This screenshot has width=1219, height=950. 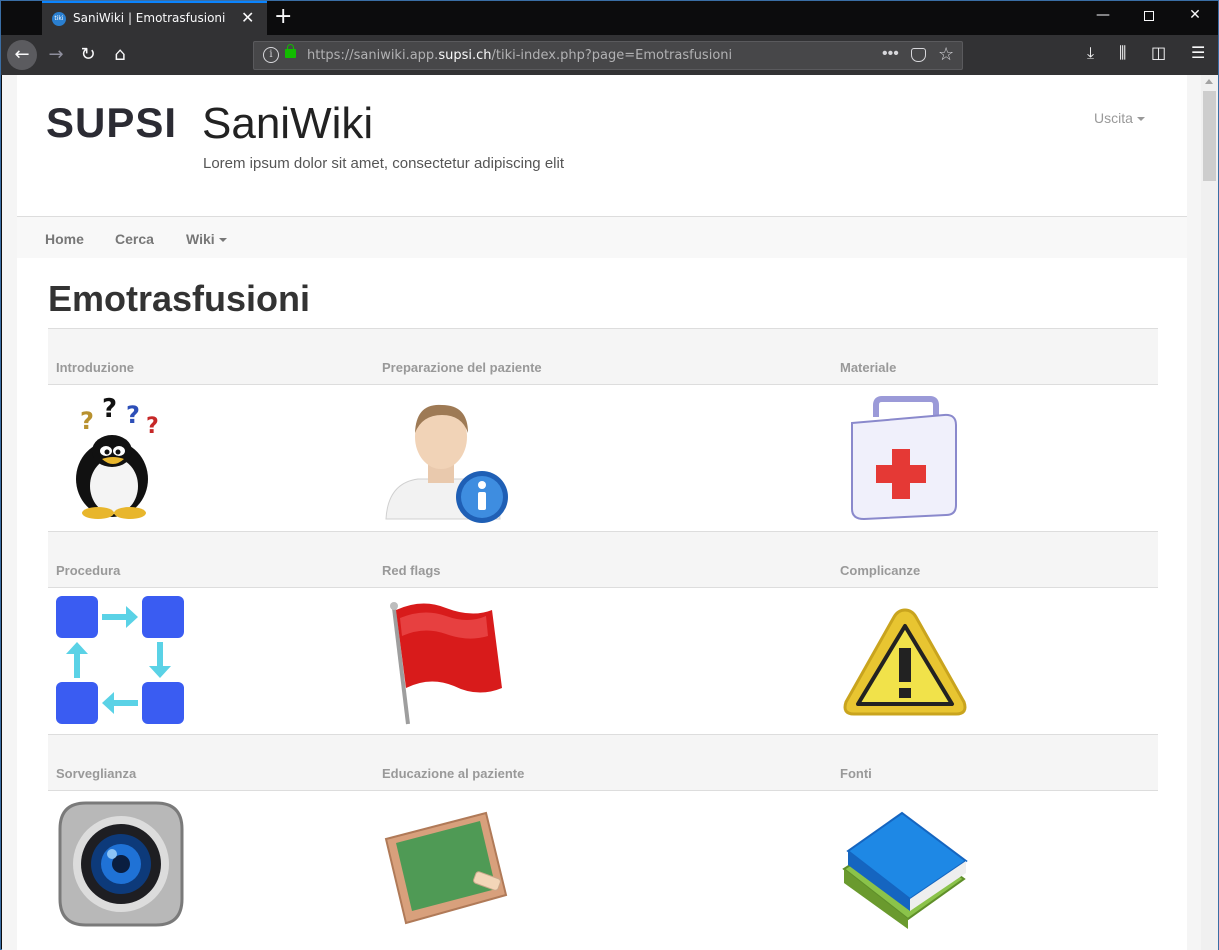 I want to click on camera-icon, so click(x=121, y=864).